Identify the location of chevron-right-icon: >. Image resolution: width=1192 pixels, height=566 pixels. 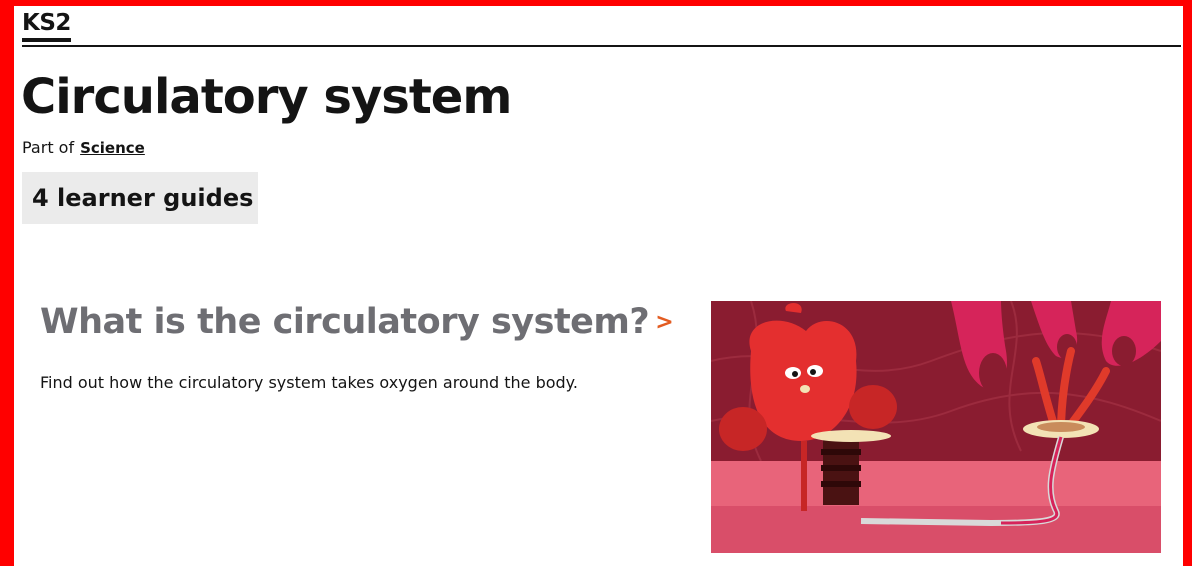
(664, 322).